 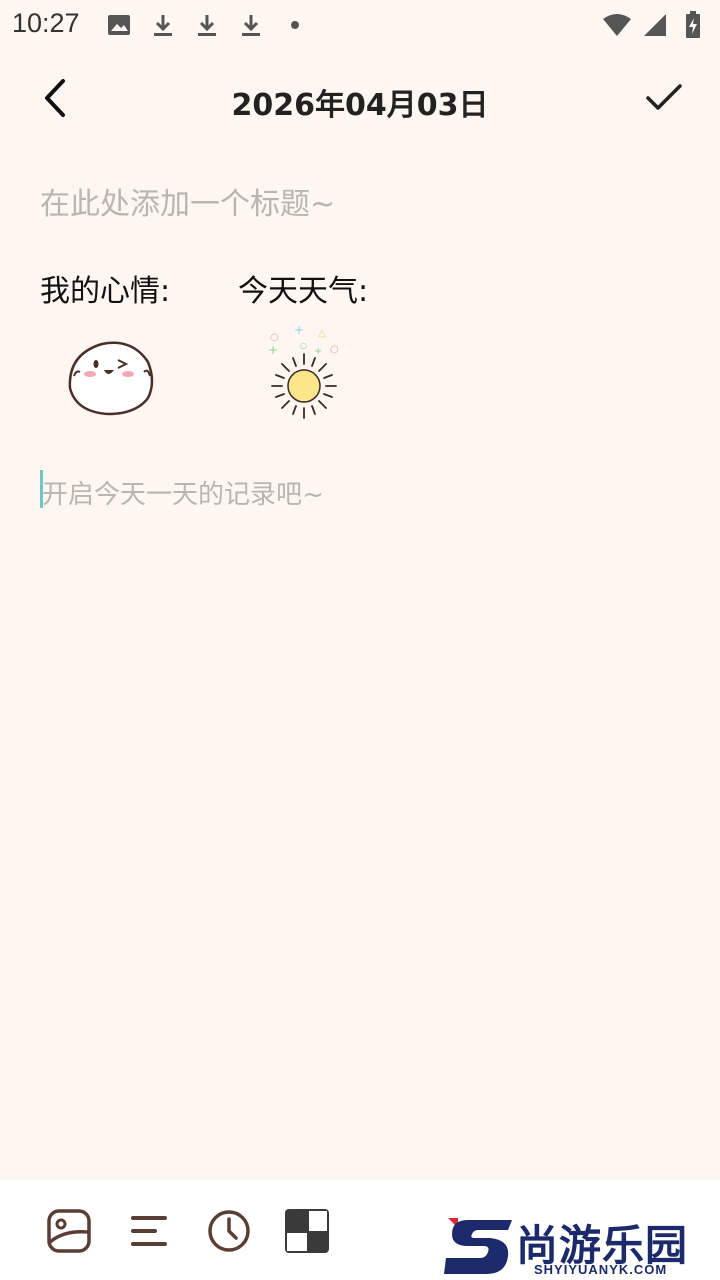 I want to click on mood-label: 我的心情:, so click(x=105, y=291).